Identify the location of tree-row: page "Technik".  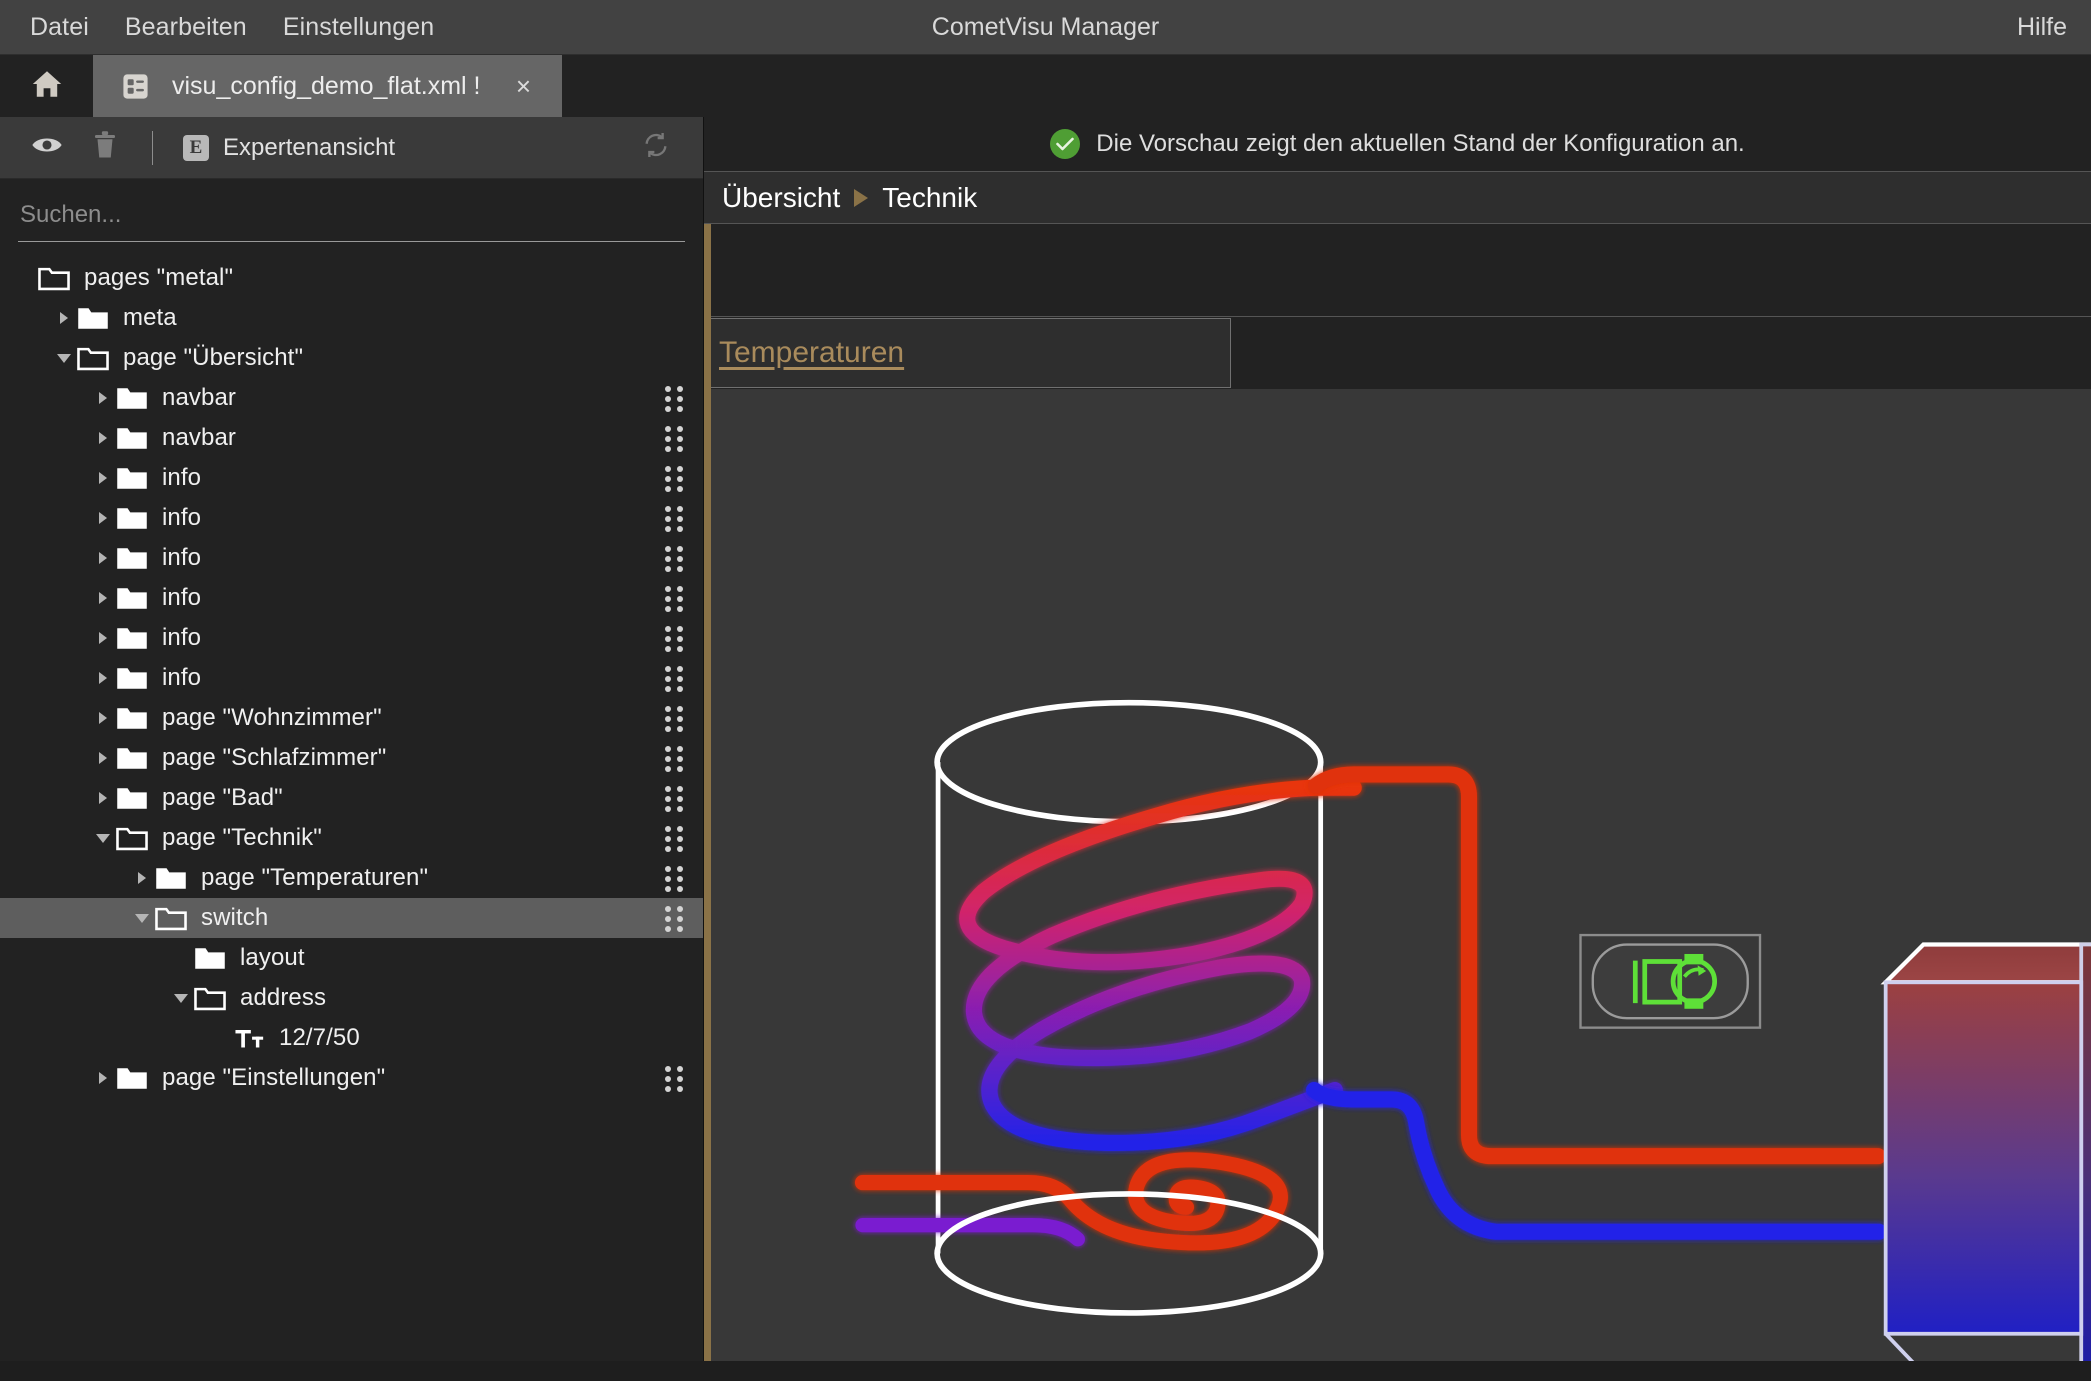
(351, 838).